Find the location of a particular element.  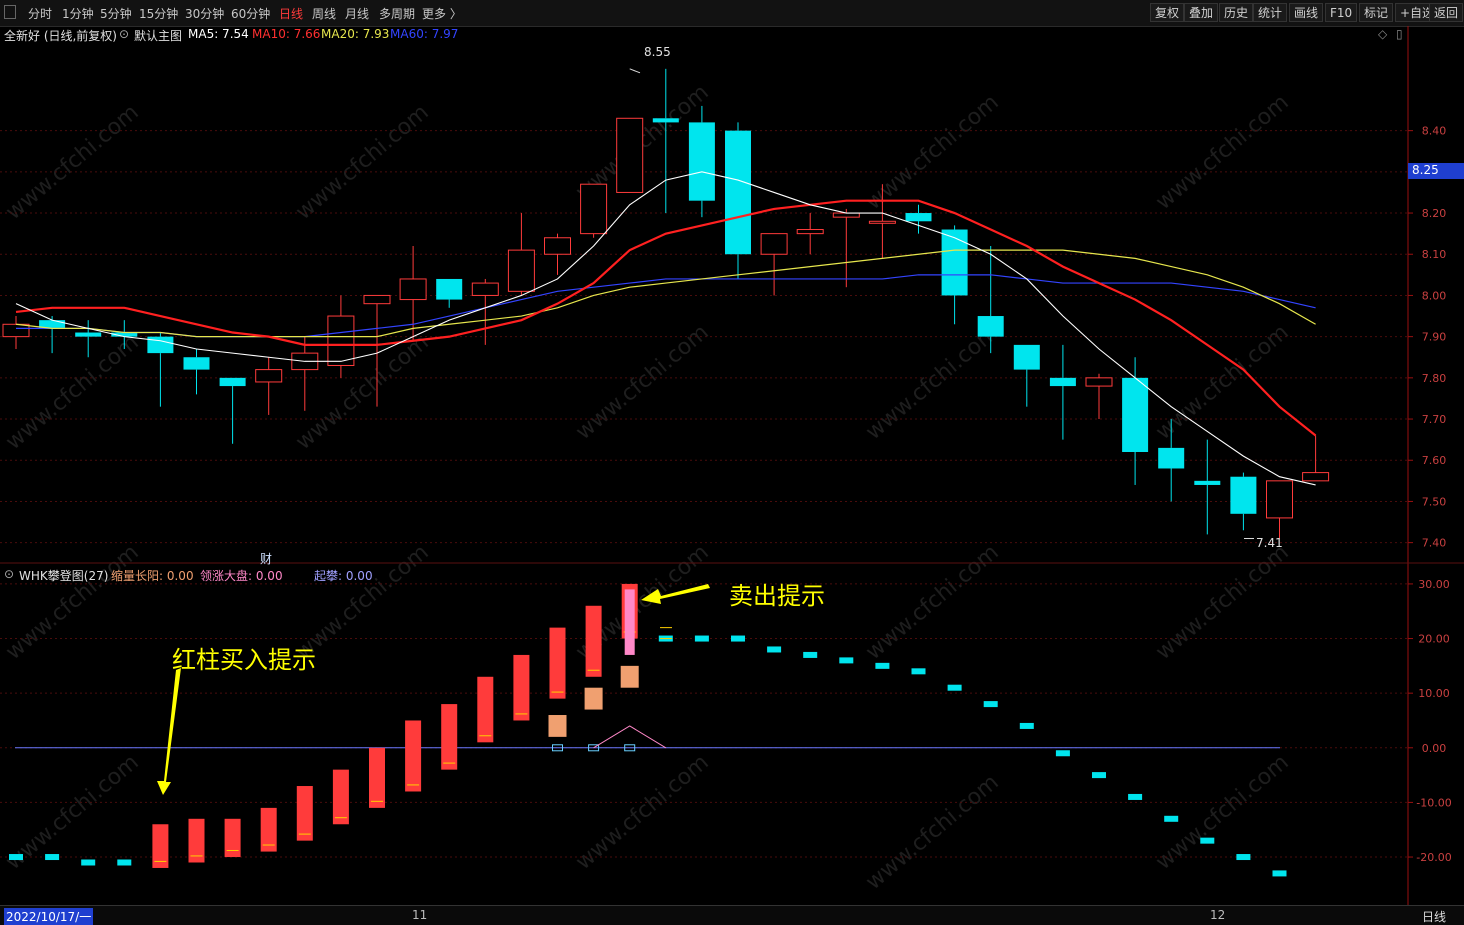

y-tick-label: 8.00 is located at coordinates (1434, 295).